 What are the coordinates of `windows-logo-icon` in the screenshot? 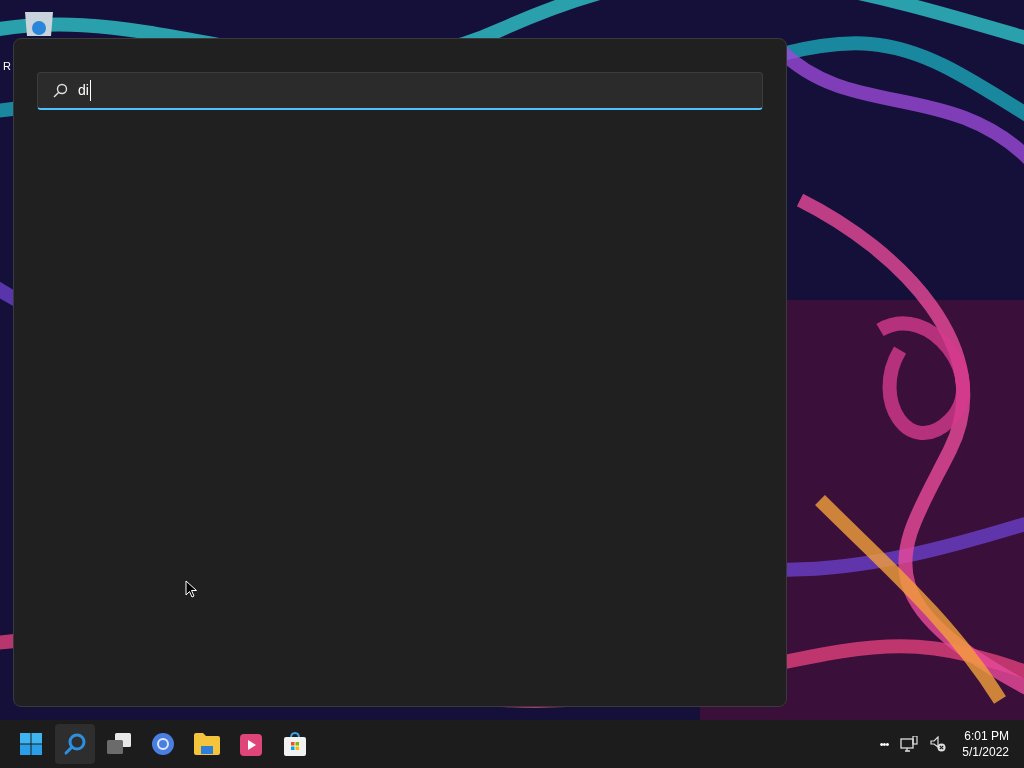 It's located at (31, 744).